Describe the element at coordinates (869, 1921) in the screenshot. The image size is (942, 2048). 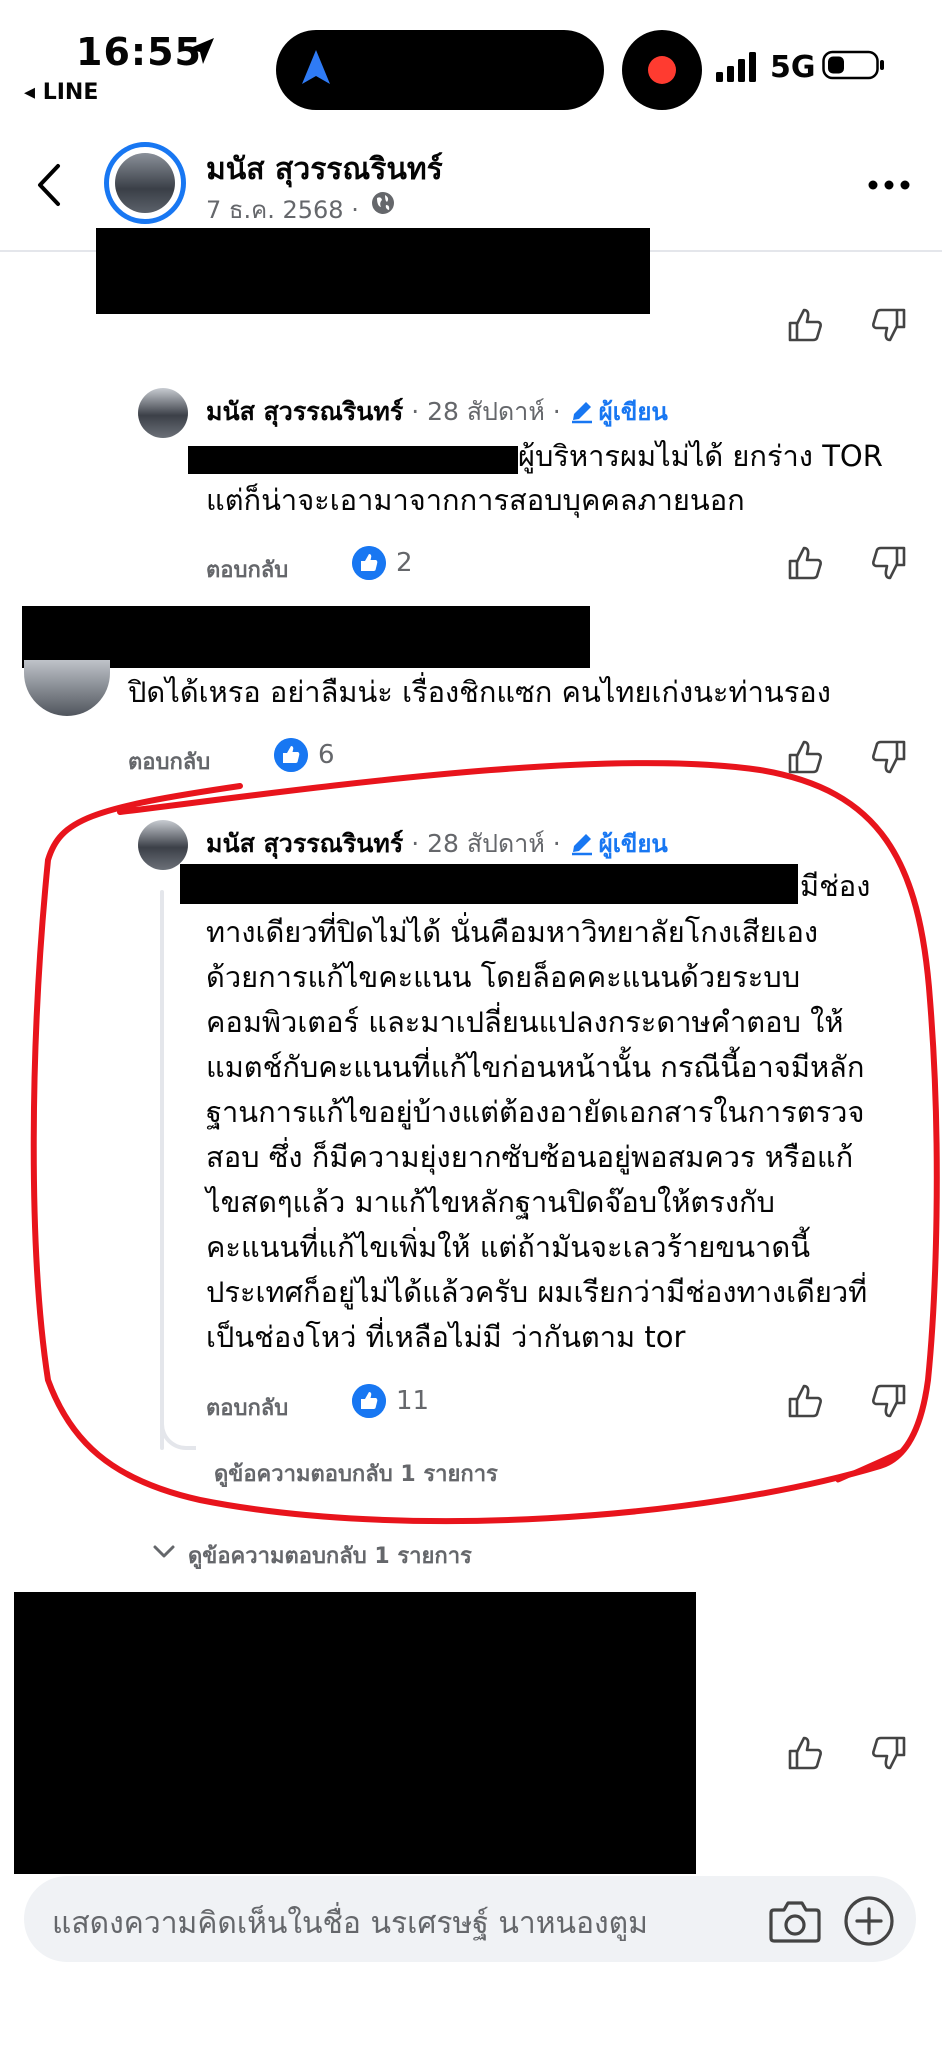
I see `add-icon` at that location.